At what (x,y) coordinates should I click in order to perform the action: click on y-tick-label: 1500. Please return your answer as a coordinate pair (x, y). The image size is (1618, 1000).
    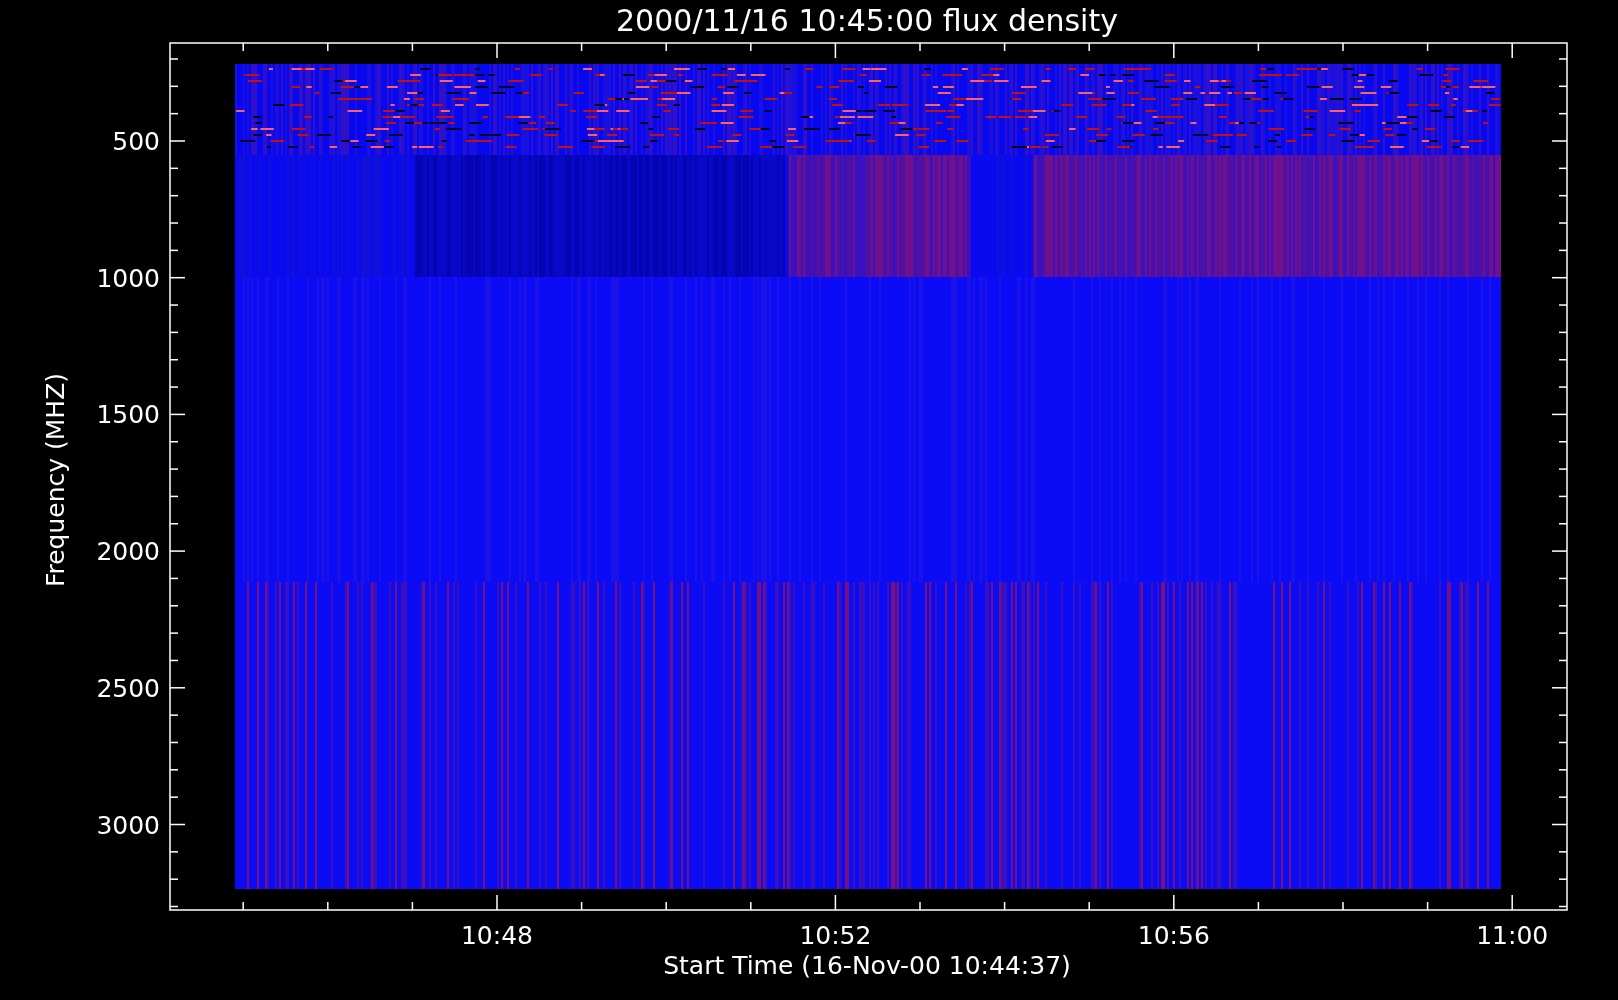
    Looking at the image, I should click on (128, 415).